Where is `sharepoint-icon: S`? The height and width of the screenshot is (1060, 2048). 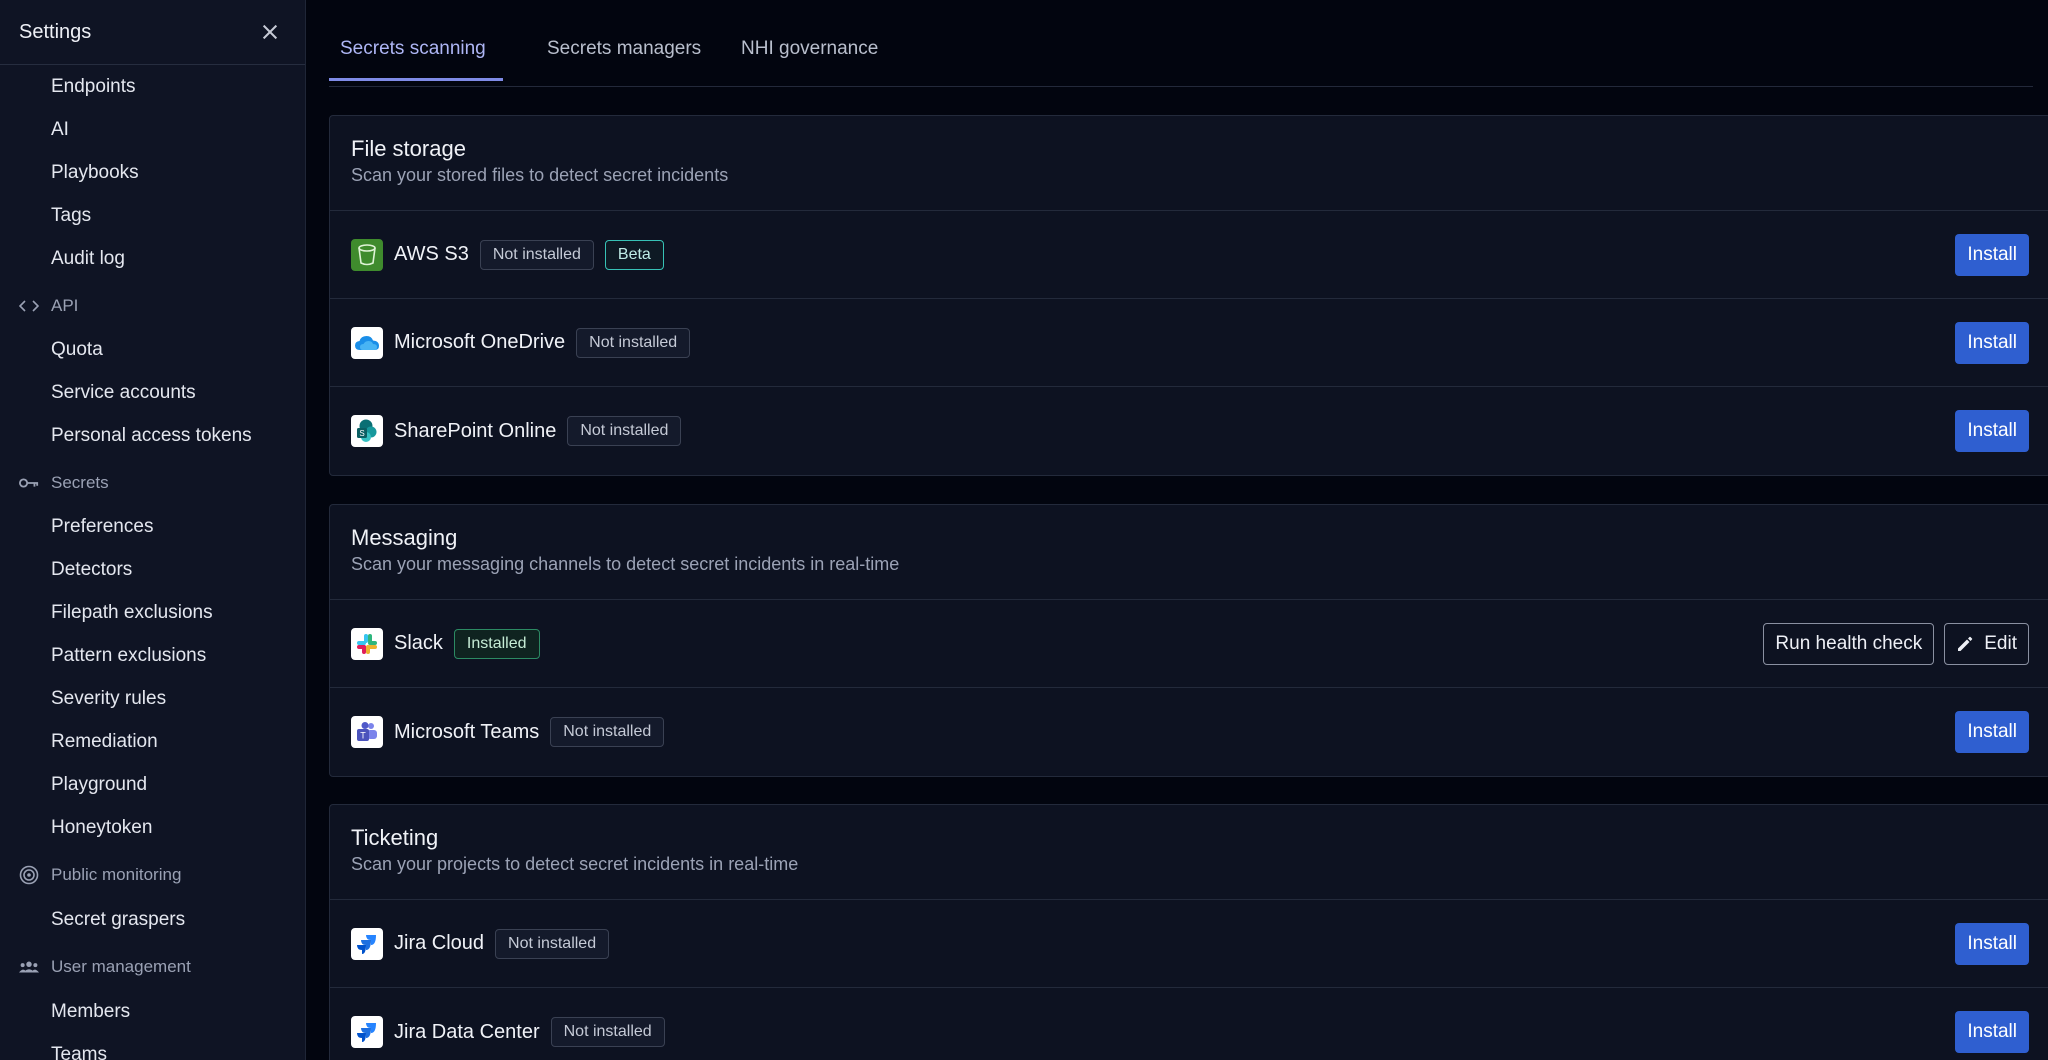
sharepoint-icon: S is located at coordinates (367, 431).